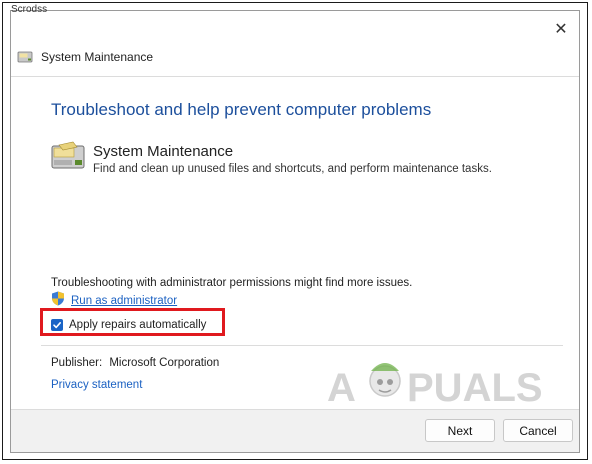  Describe the element at coordinates (96, 385) in the screenshot. I see `privacy-statement-link: Privacy statement` at that location.